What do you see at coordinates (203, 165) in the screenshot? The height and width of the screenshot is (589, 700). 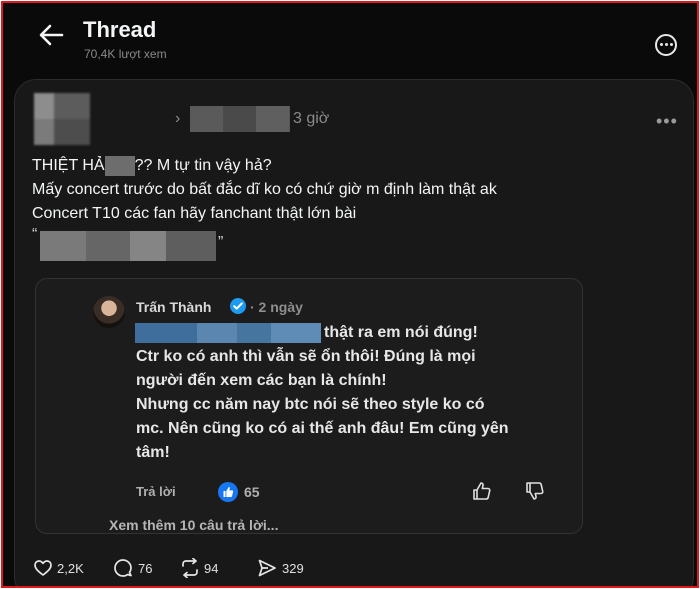 I see `post-line-end: ?? M tự tin vậy hả?` at bounding box center [203, 165].